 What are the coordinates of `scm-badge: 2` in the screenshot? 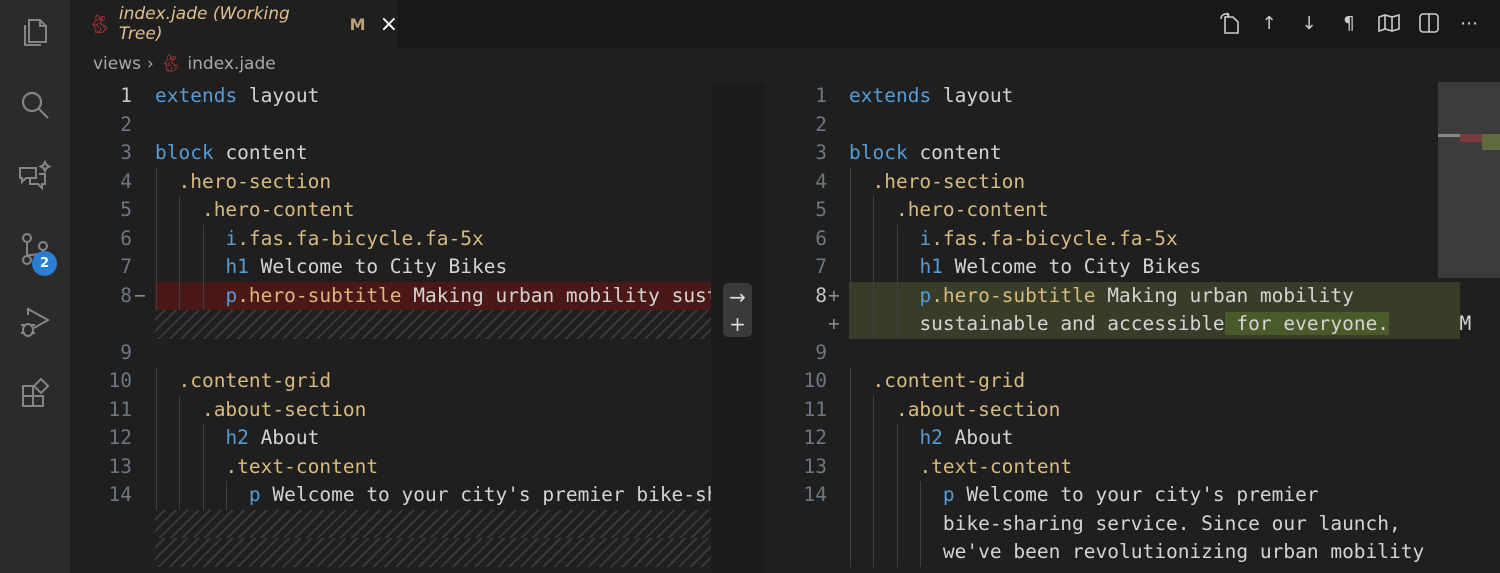 It's located at (44, 263).